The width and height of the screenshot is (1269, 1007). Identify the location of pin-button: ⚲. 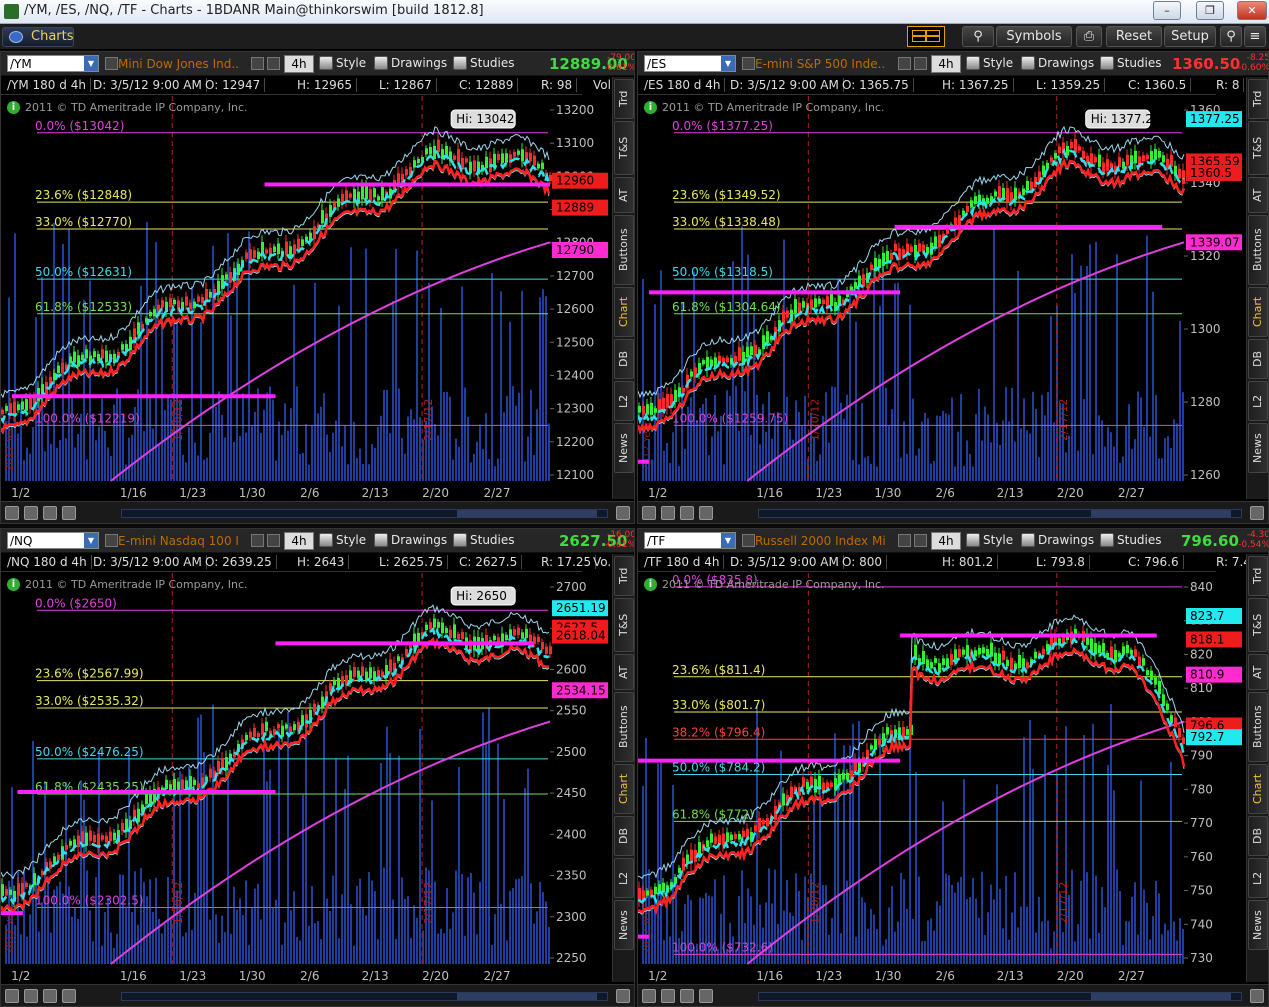
(1231, 36).